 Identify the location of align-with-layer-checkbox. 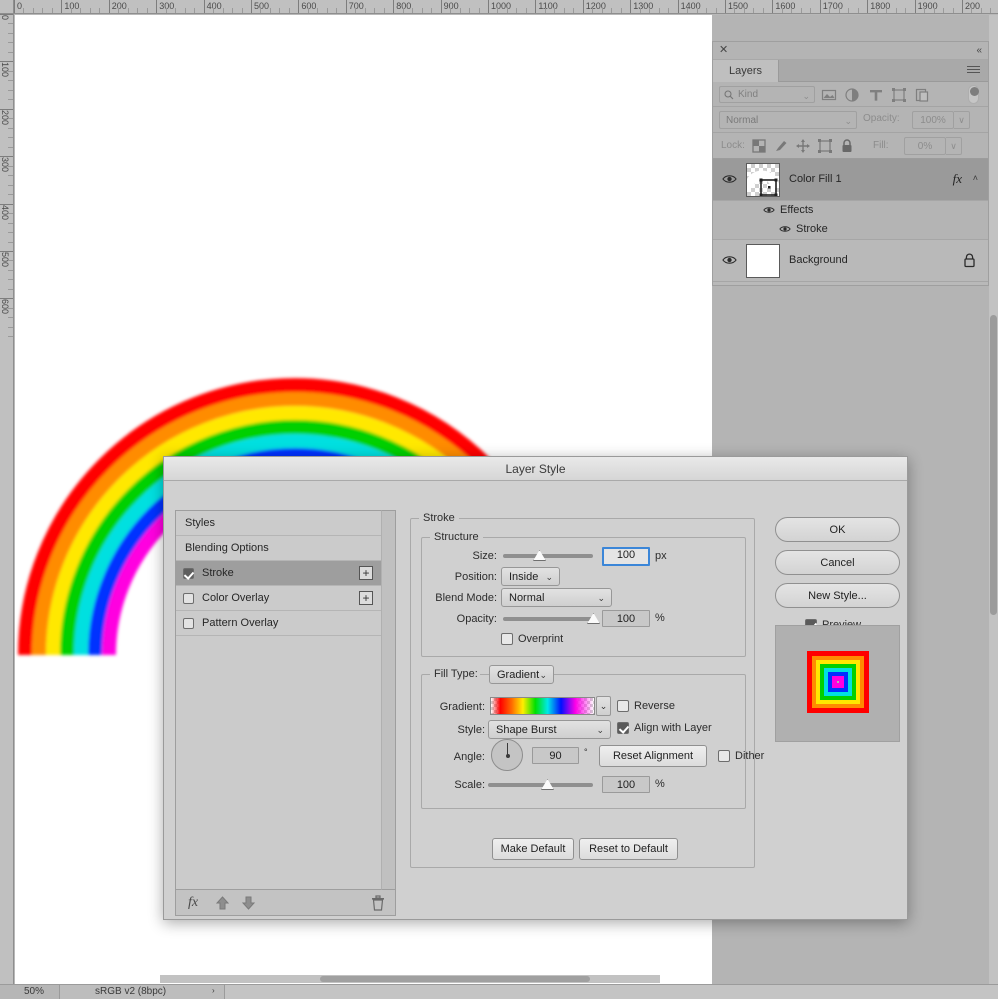
(623, 728).